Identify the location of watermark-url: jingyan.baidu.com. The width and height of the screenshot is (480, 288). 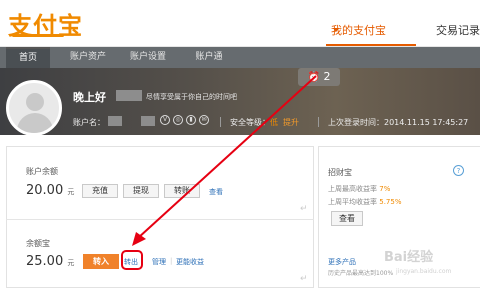
(424, 271).